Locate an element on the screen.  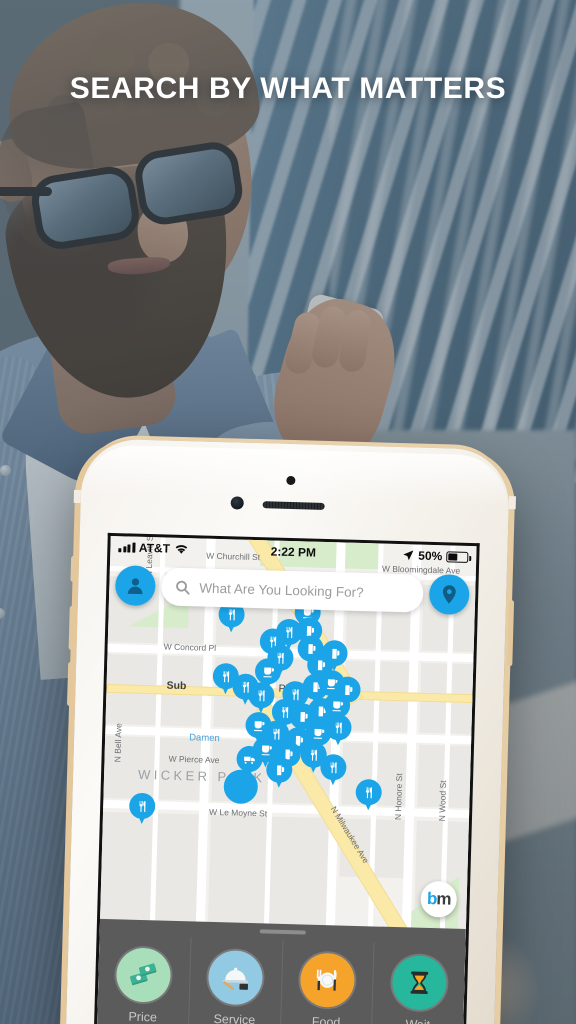
my-location-button is located at coordinates (449, 594).